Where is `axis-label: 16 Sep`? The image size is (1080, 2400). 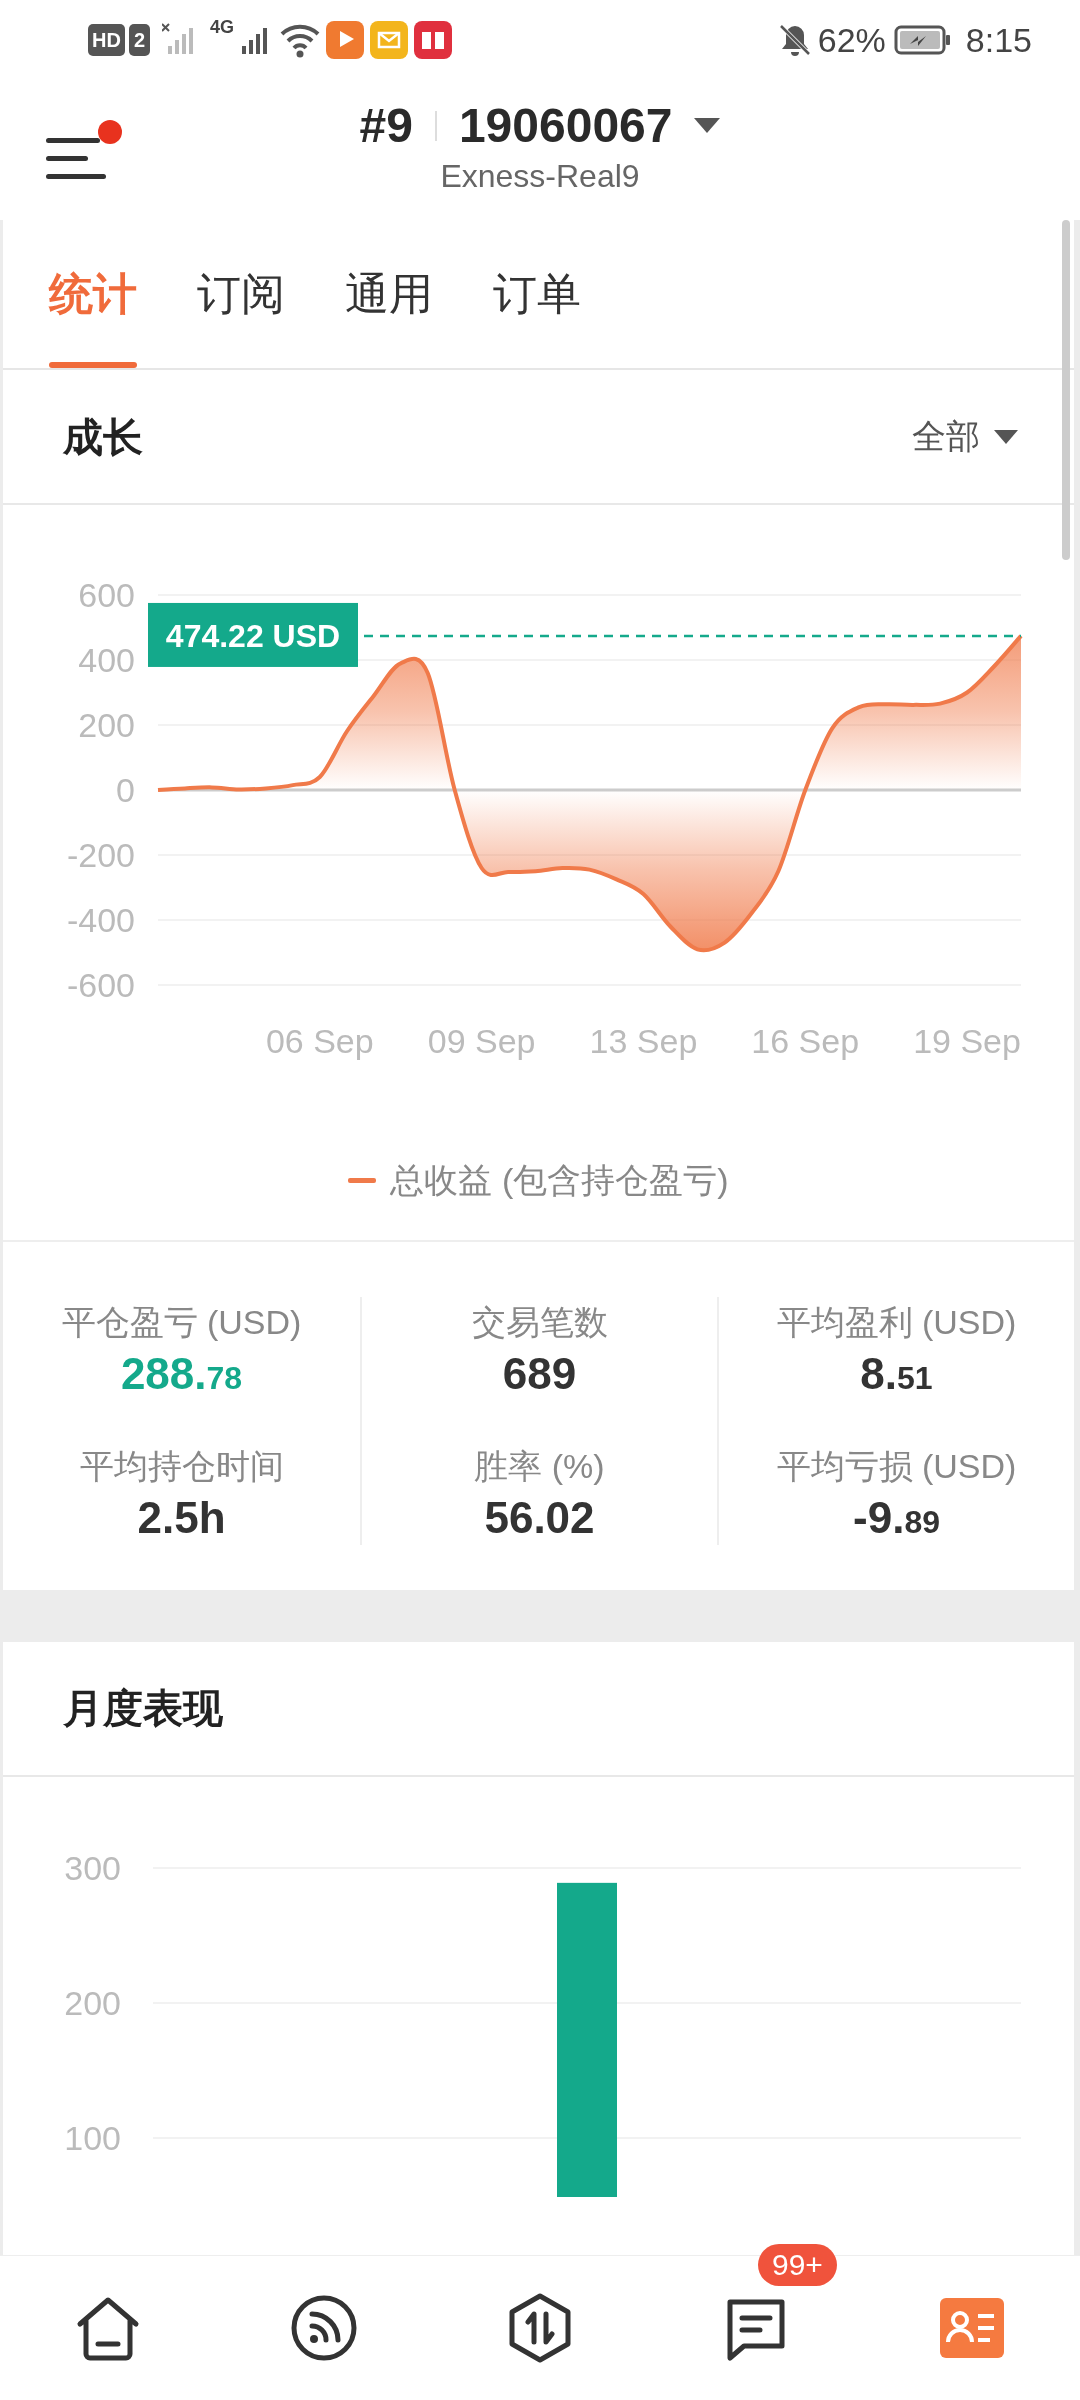 axis-label: 16 Sep is located at coordinates (805, 1041).